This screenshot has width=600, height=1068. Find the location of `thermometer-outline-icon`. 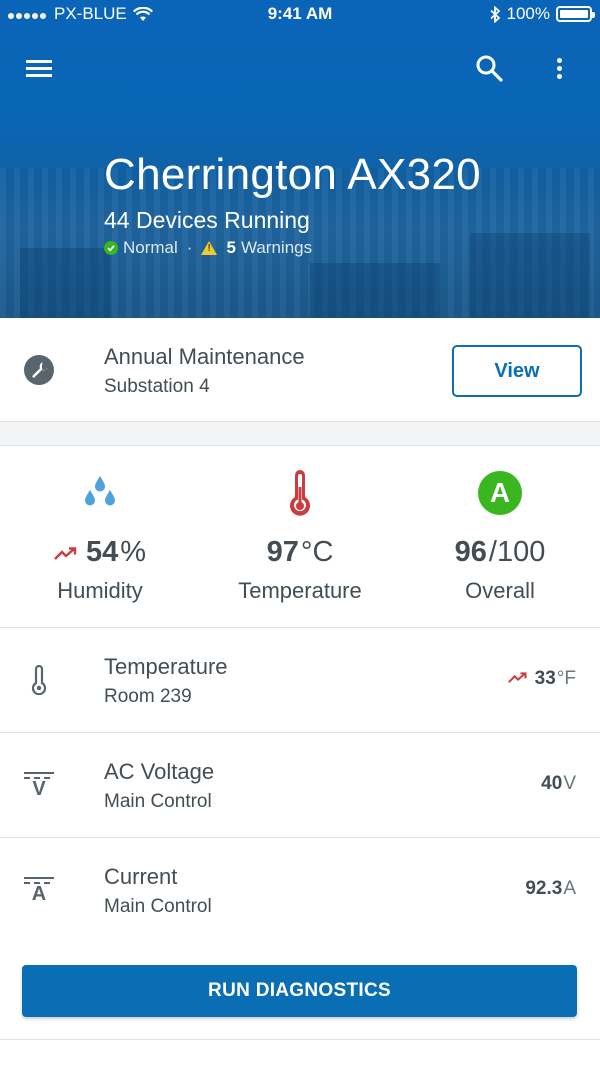

thermometer-outline-icon is located at coordinates (39, 680).